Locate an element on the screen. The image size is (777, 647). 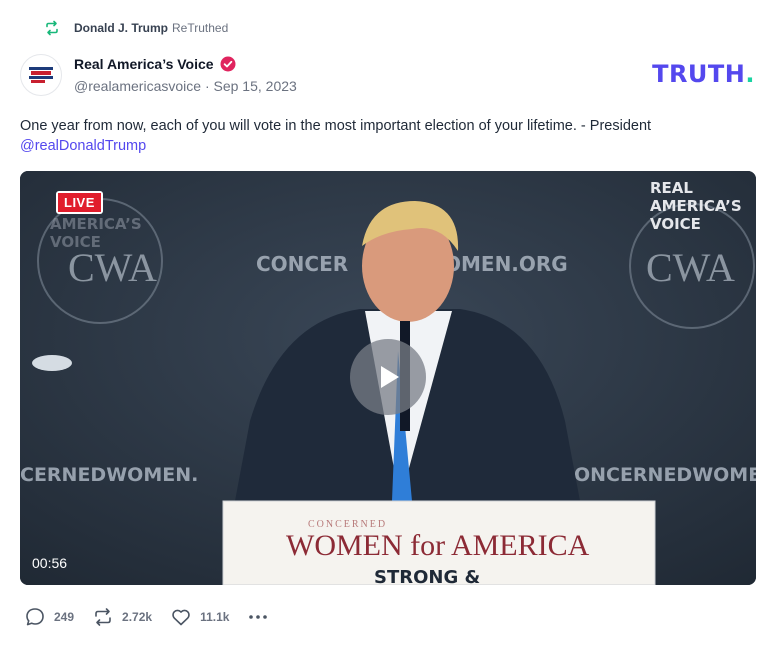
play-button is located at coordinates (388, 377).